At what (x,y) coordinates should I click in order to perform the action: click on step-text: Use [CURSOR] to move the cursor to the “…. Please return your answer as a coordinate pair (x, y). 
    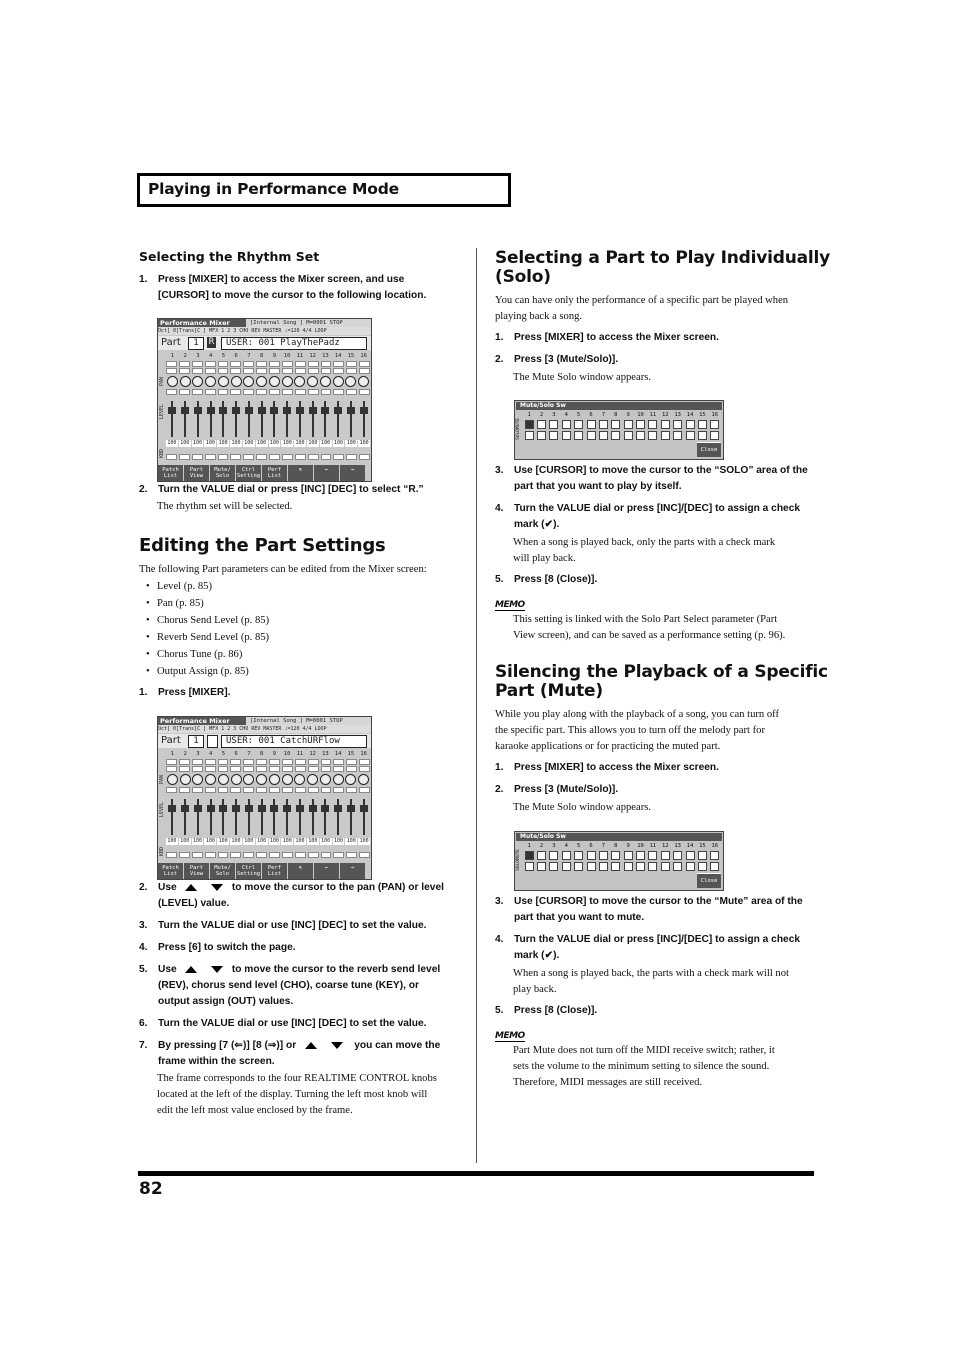
    Looking at the image, I should click on (661, 470).